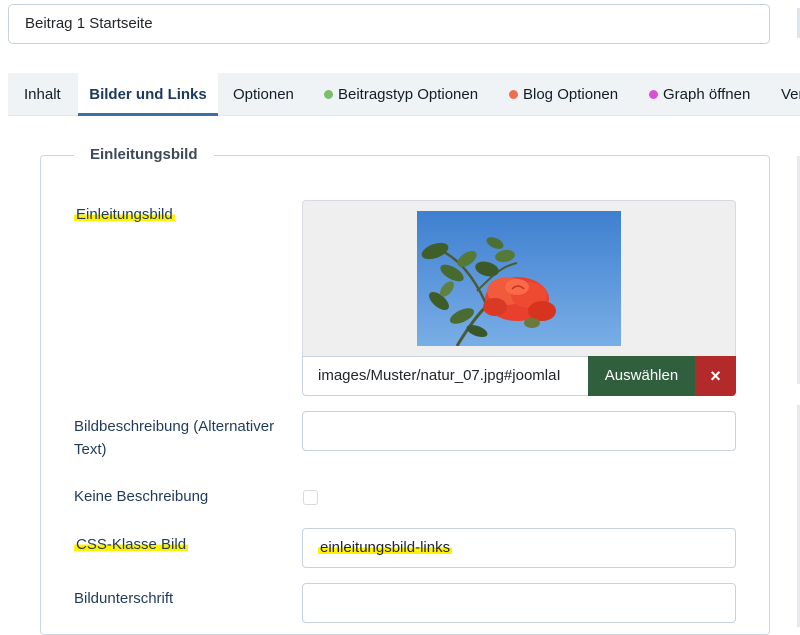 The image size is (800, 635). Describe the element at coordinates (141, 496) in the screenshot. I see `no-description-label: Keine Beschreibung` at that location.